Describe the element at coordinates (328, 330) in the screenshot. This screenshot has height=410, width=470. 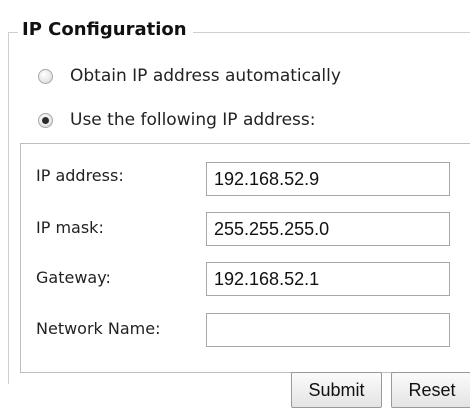
I see `network-name-input` at that location.